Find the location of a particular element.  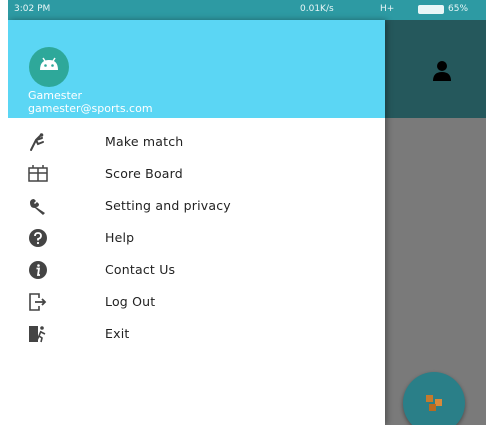

menu-item-settings: Setting and privacy is located at coordinates (196, 206).